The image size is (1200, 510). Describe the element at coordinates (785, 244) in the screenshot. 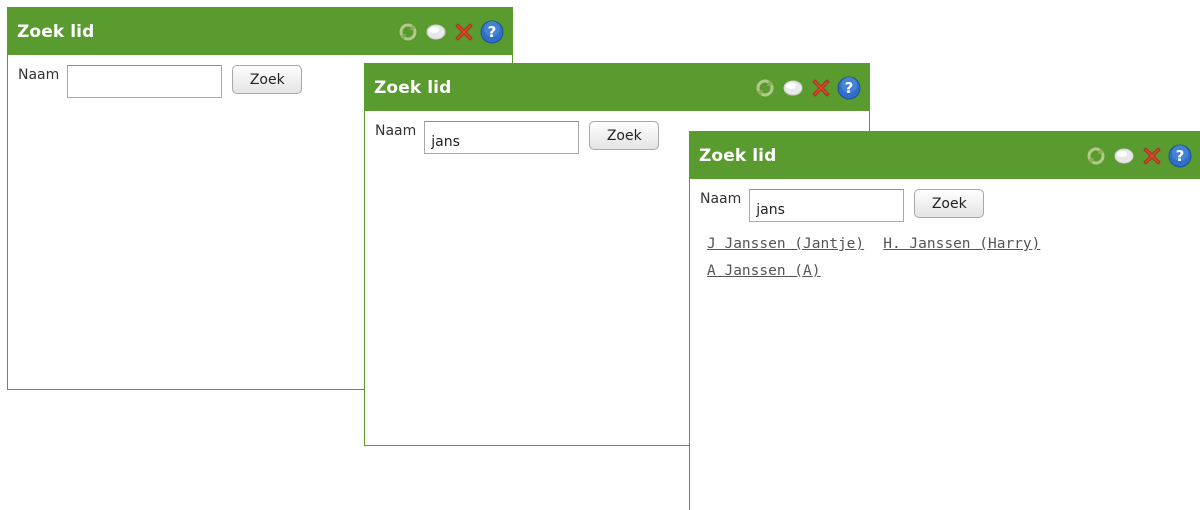

I see `result-link: J Janssen (Jantje)` at that location.